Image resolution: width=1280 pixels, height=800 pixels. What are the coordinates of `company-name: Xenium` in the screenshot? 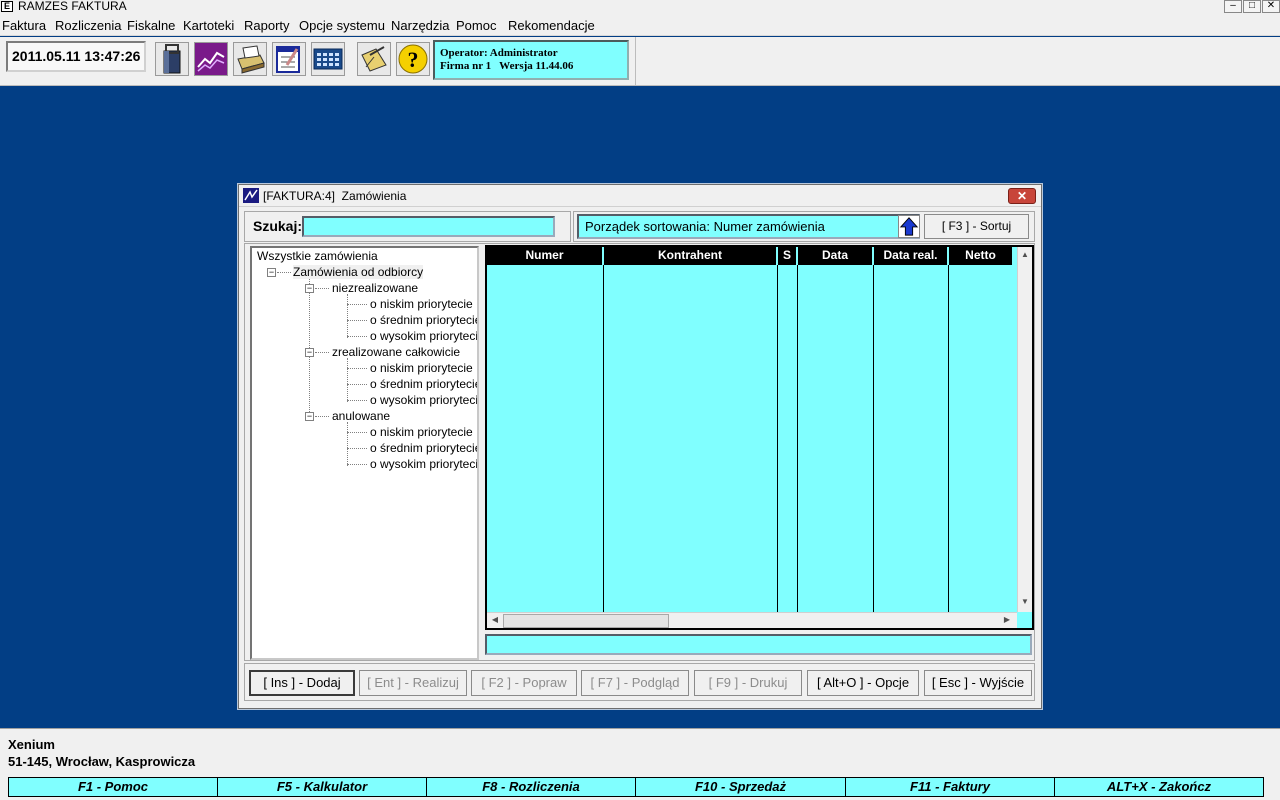 It's located at (31, 744).